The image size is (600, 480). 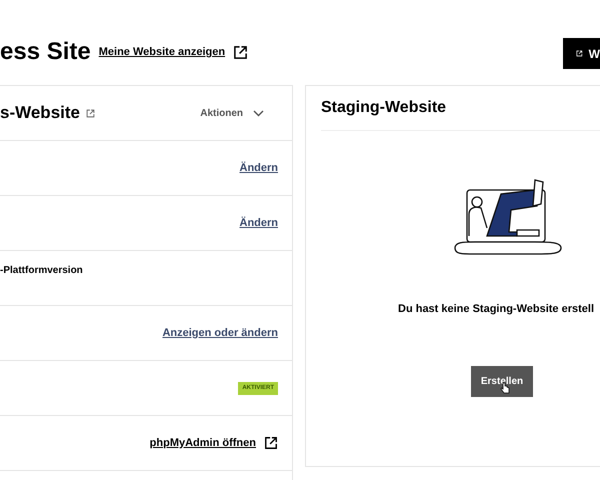 What do you see at coordinates (41, 271) in the screenshot?
I see `row-label: -Plattformversion` at bounding box center [41, 271].